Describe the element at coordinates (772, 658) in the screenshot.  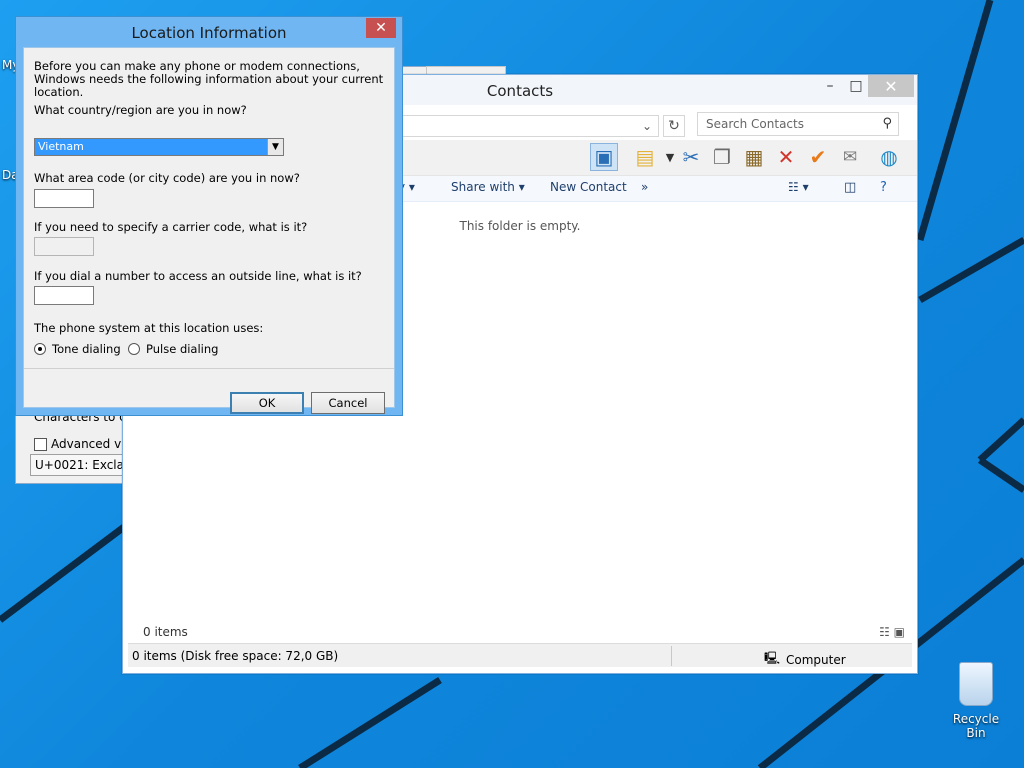
I see `computer-icon: 🖳` at that location.